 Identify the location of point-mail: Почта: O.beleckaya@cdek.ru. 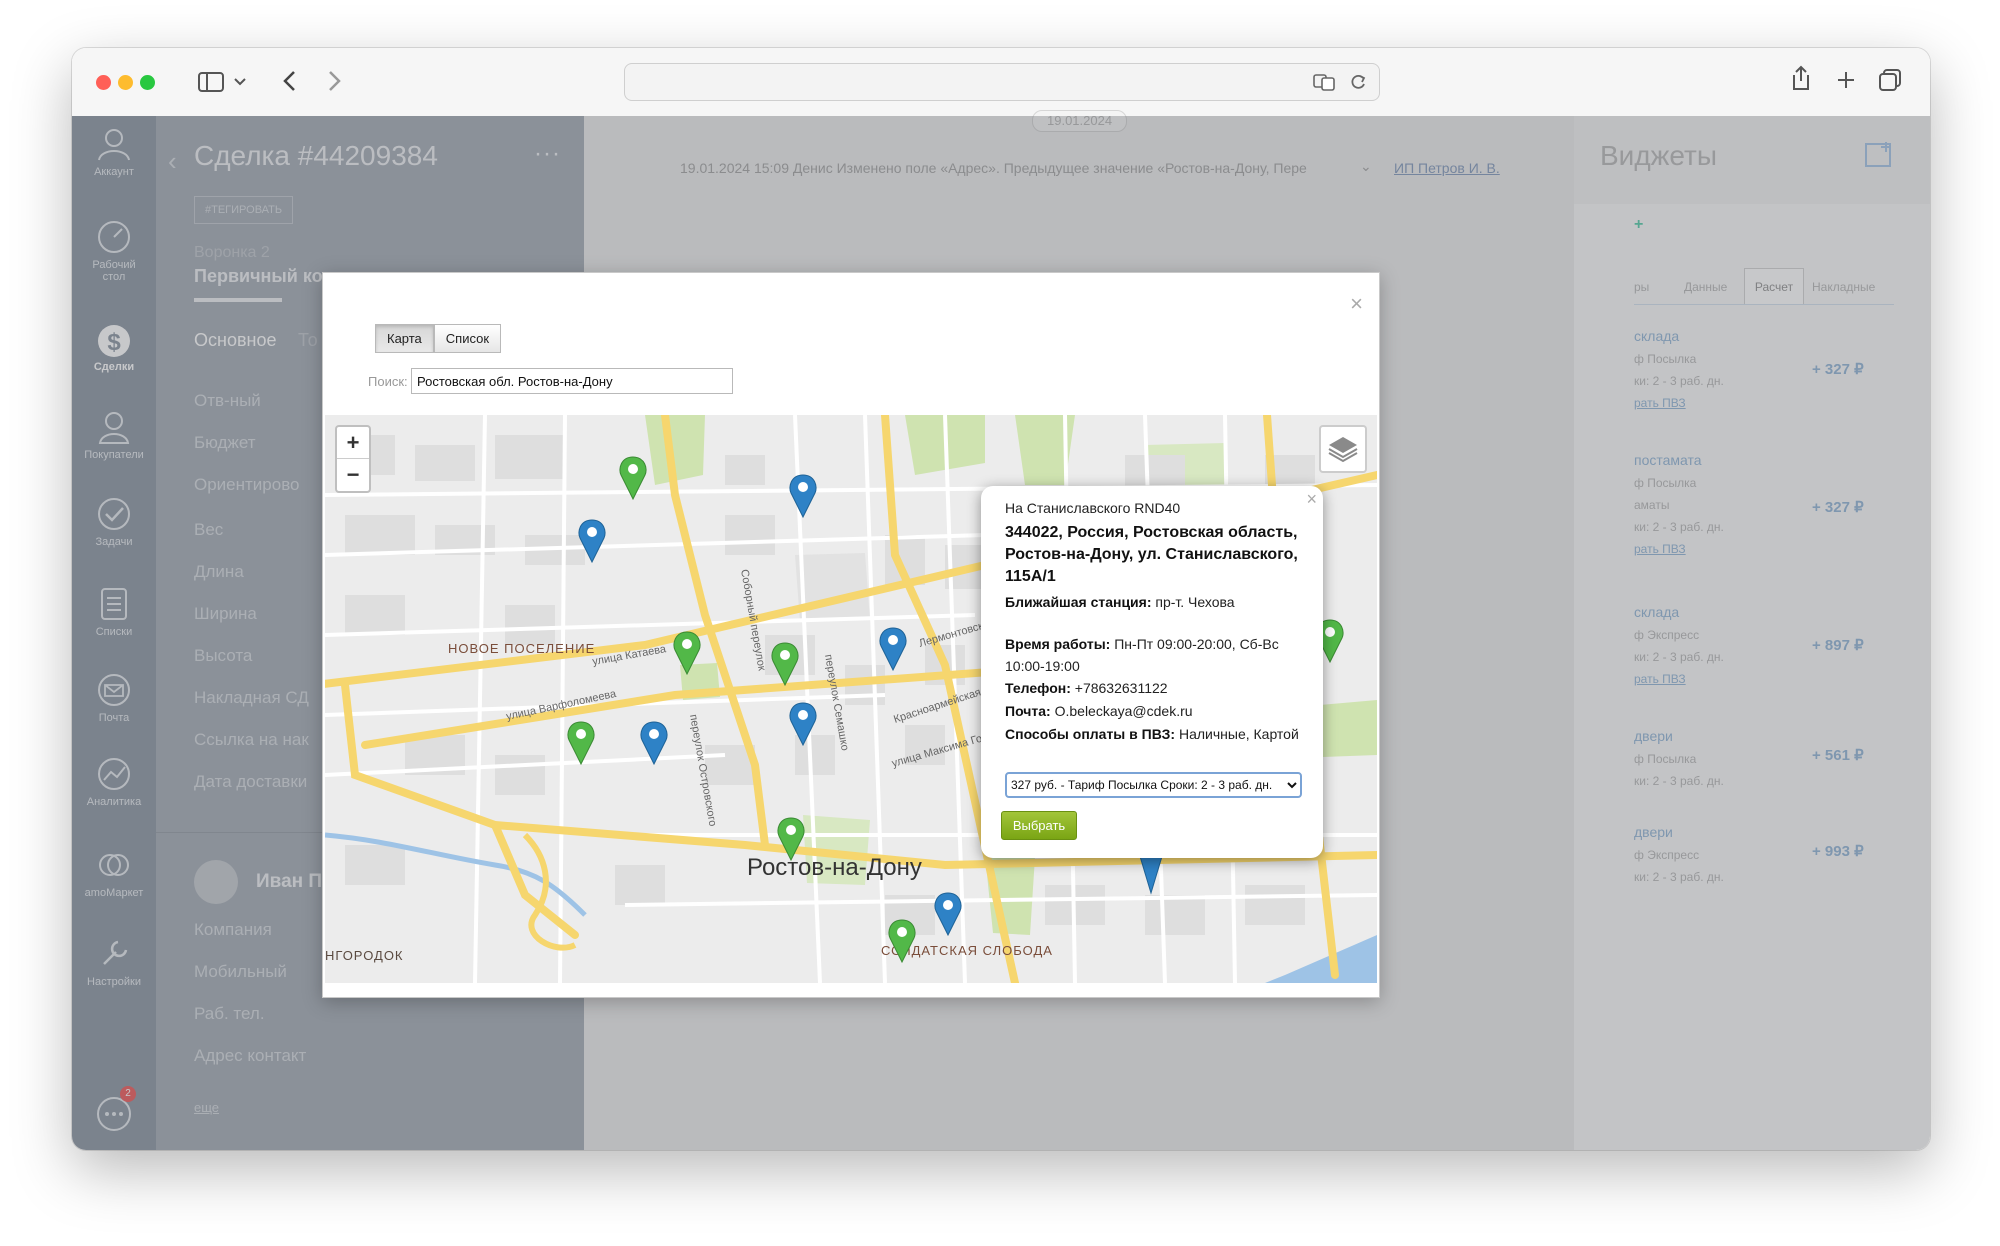
(1155, 711).